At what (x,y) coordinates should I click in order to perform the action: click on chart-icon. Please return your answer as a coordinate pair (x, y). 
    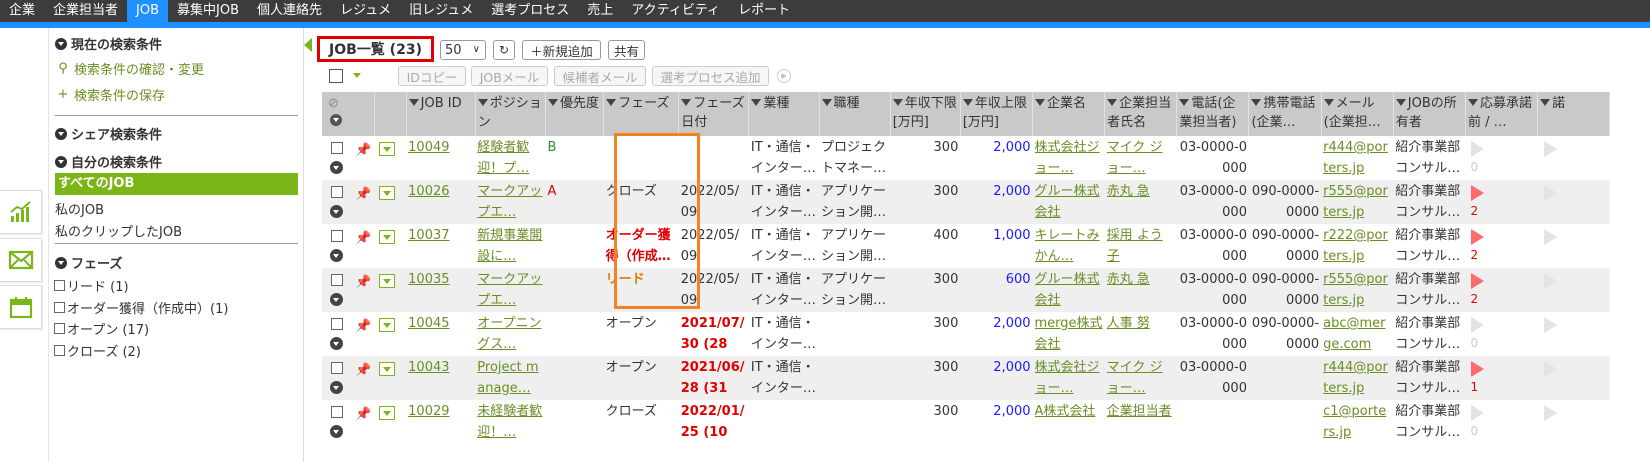
    Looking at the image, I should click on (21, 212).